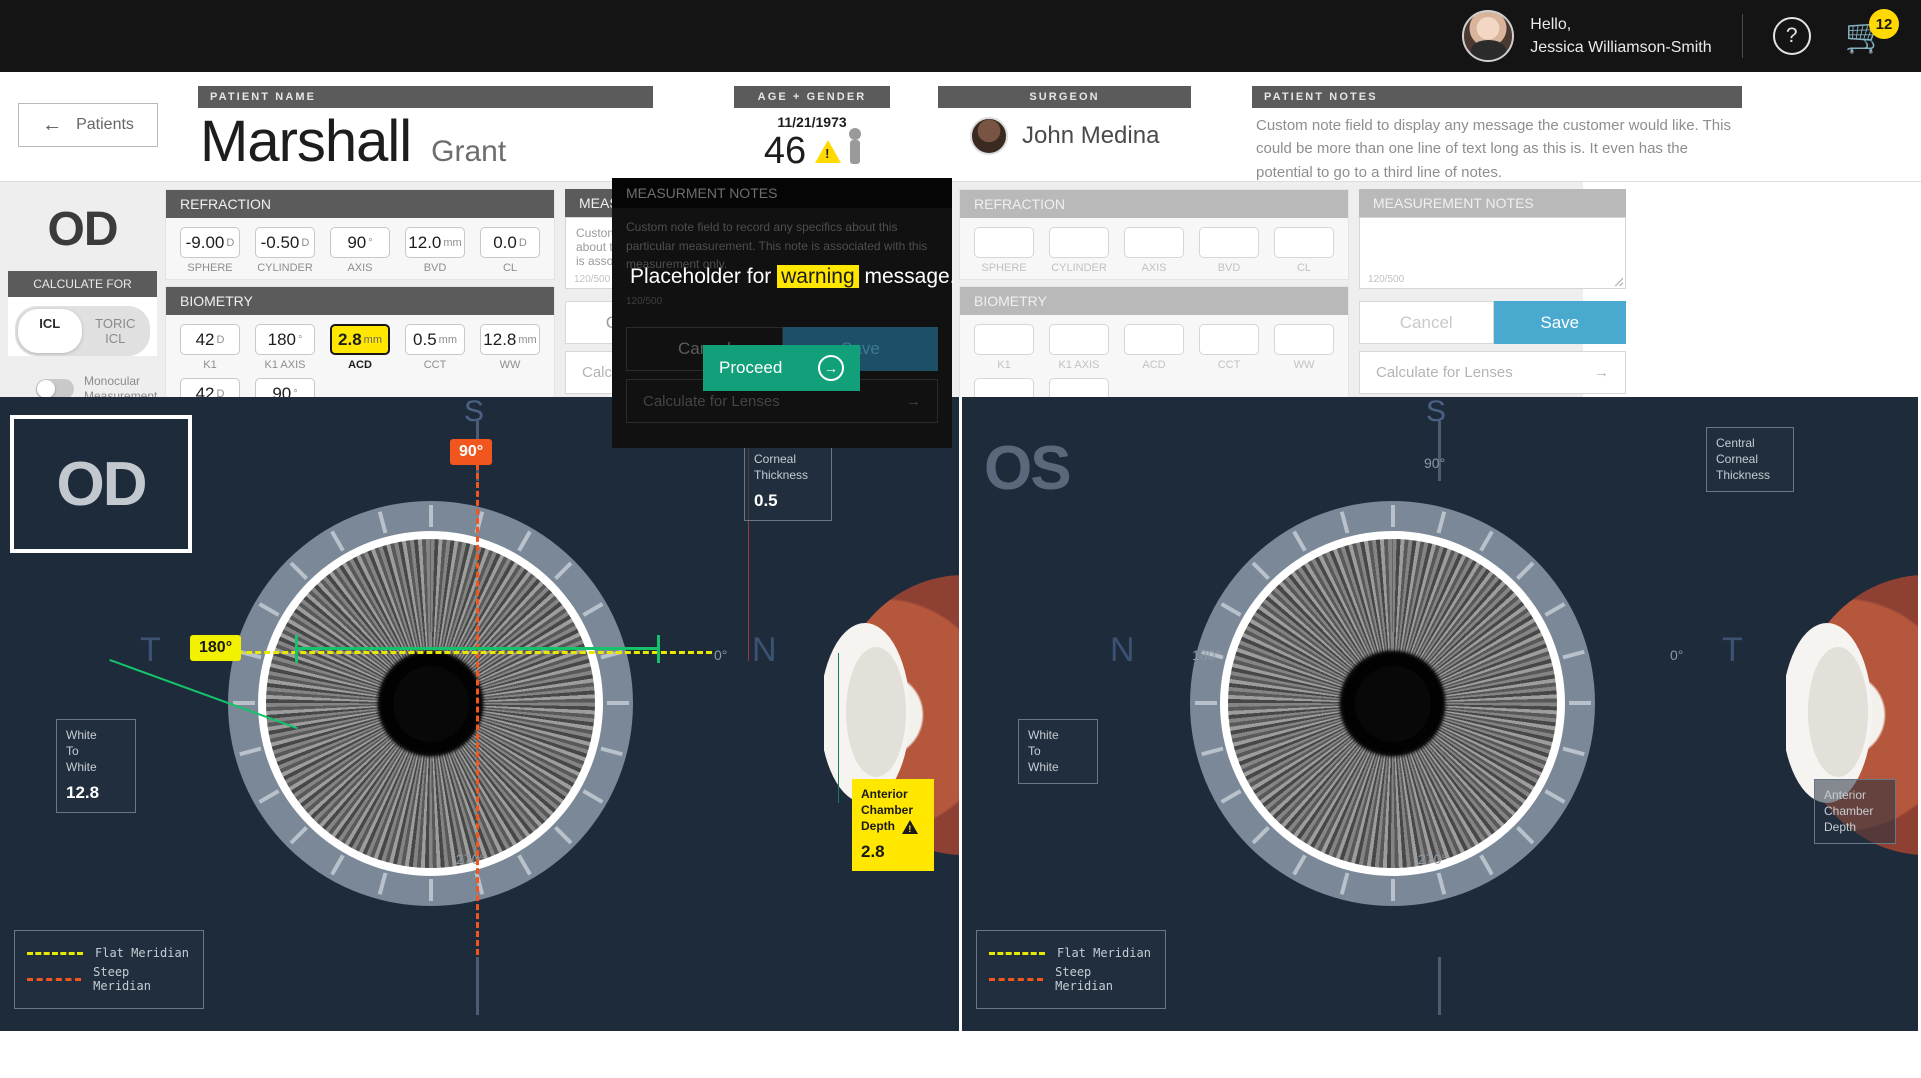 The height and width of the screenshot is (1078, 1921). What do you see at coordinates (360, 204) in the screenshot?
I see `od-refraction-title: REFRACTION` at bounding box center [360, 204].